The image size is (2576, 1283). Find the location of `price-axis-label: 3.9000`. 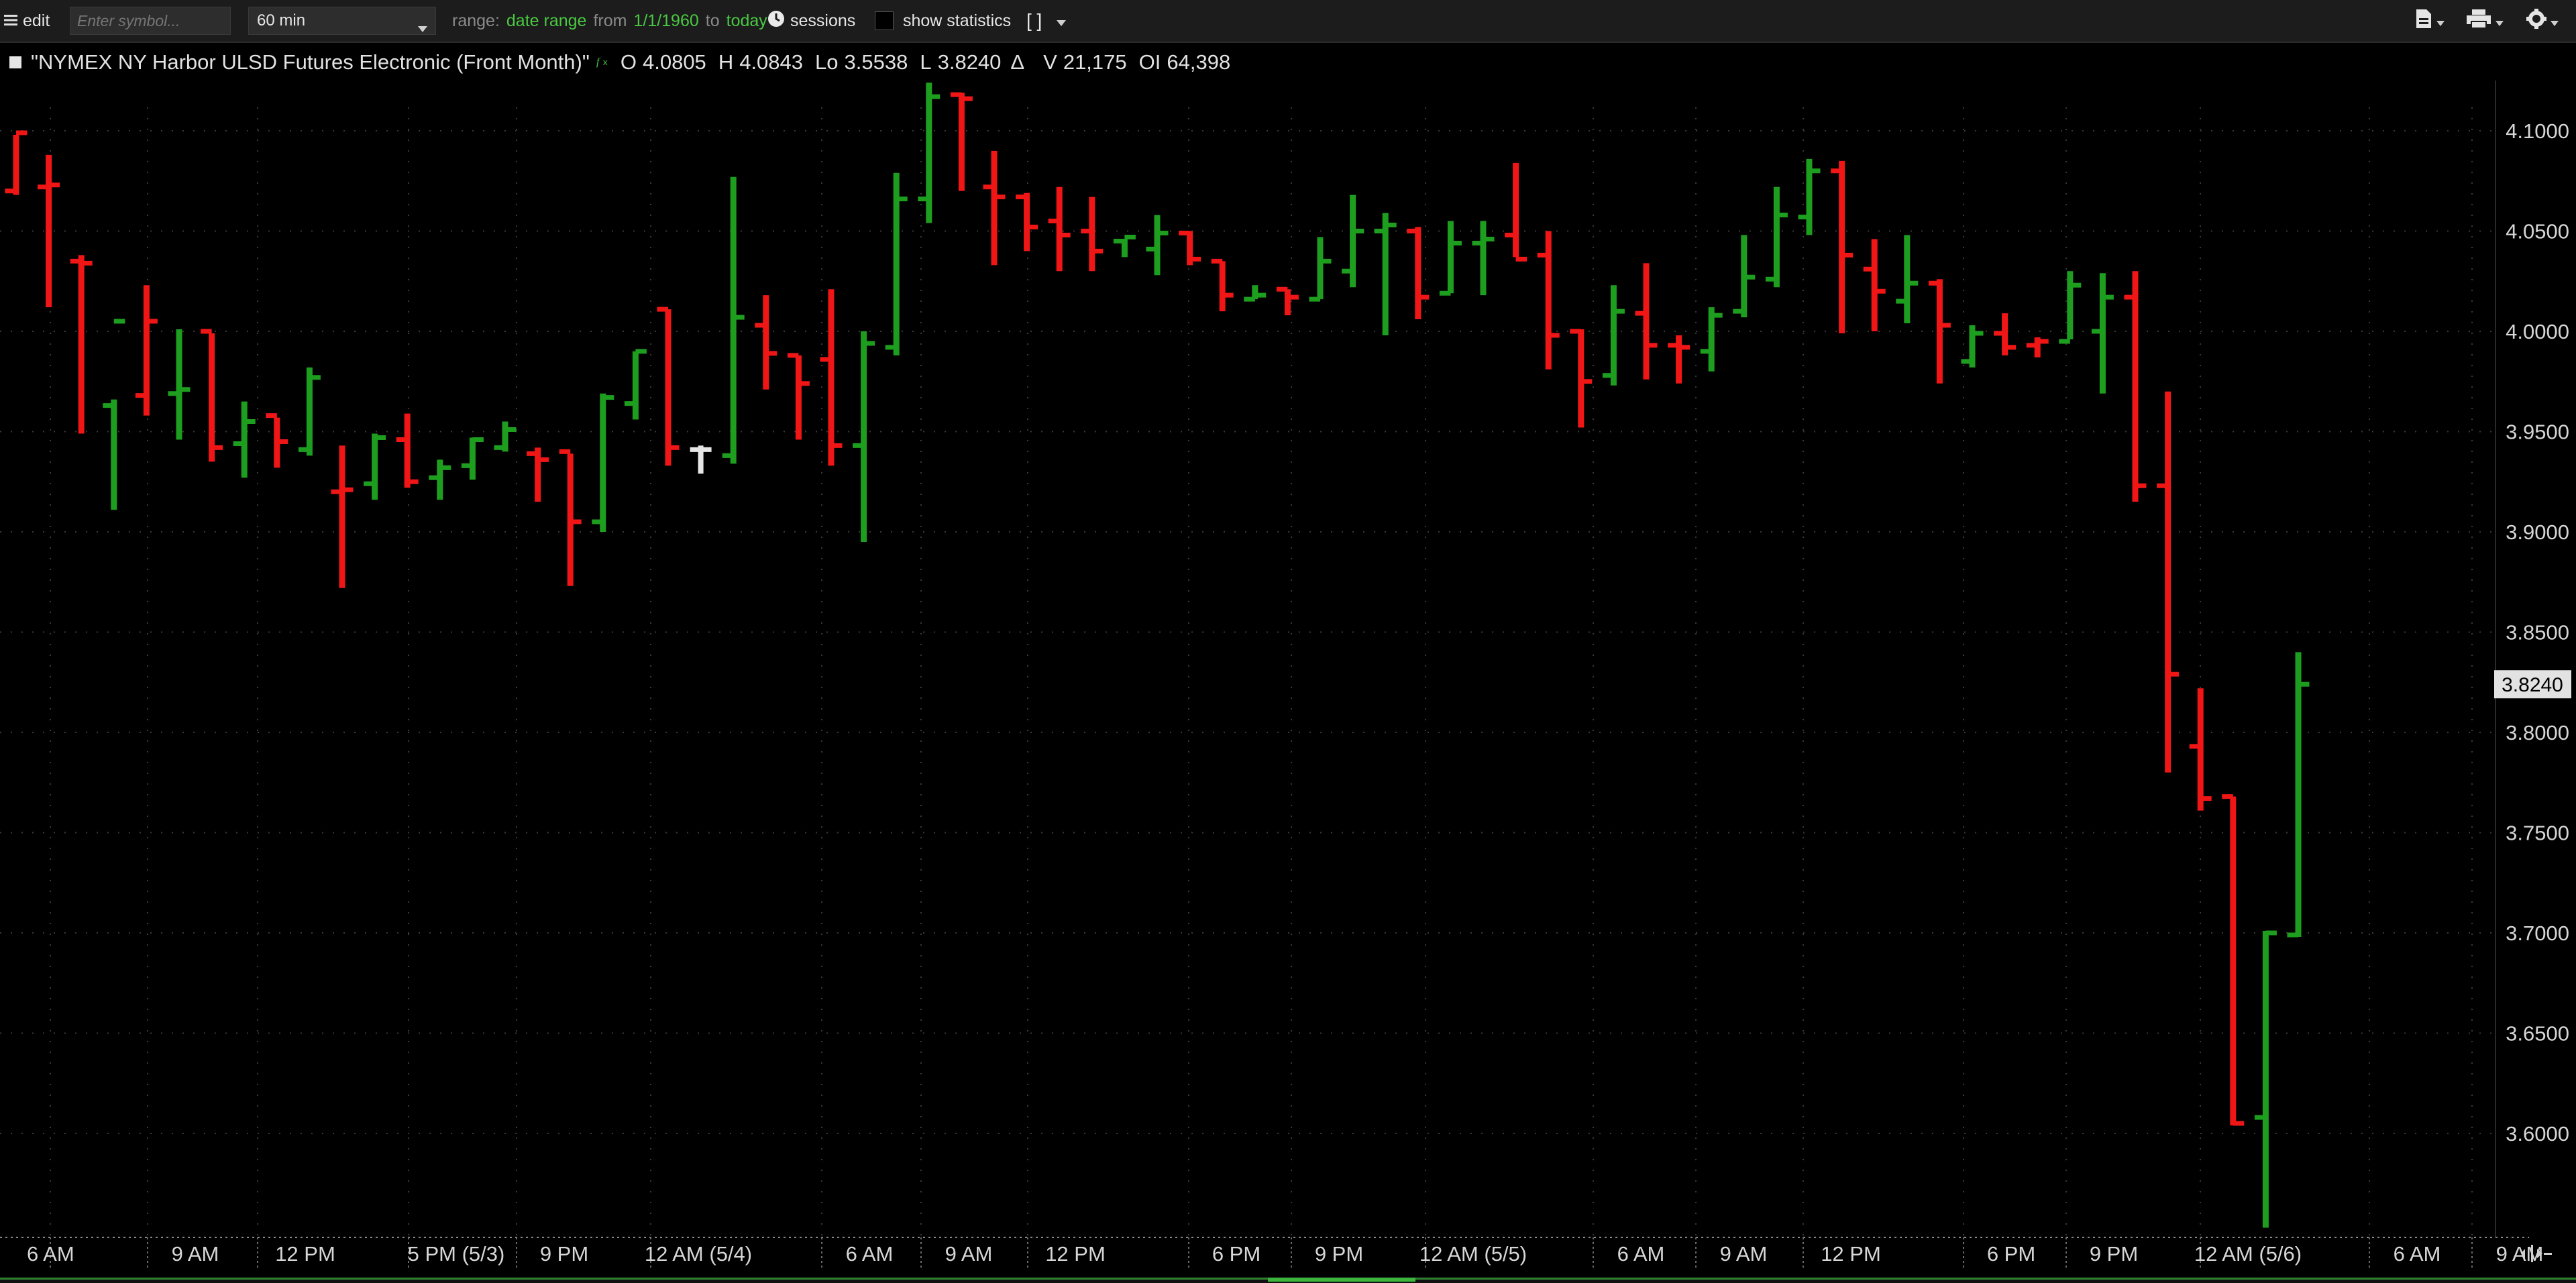

price-axis-label: 3.9000 is located at coordinates (2537, 532).